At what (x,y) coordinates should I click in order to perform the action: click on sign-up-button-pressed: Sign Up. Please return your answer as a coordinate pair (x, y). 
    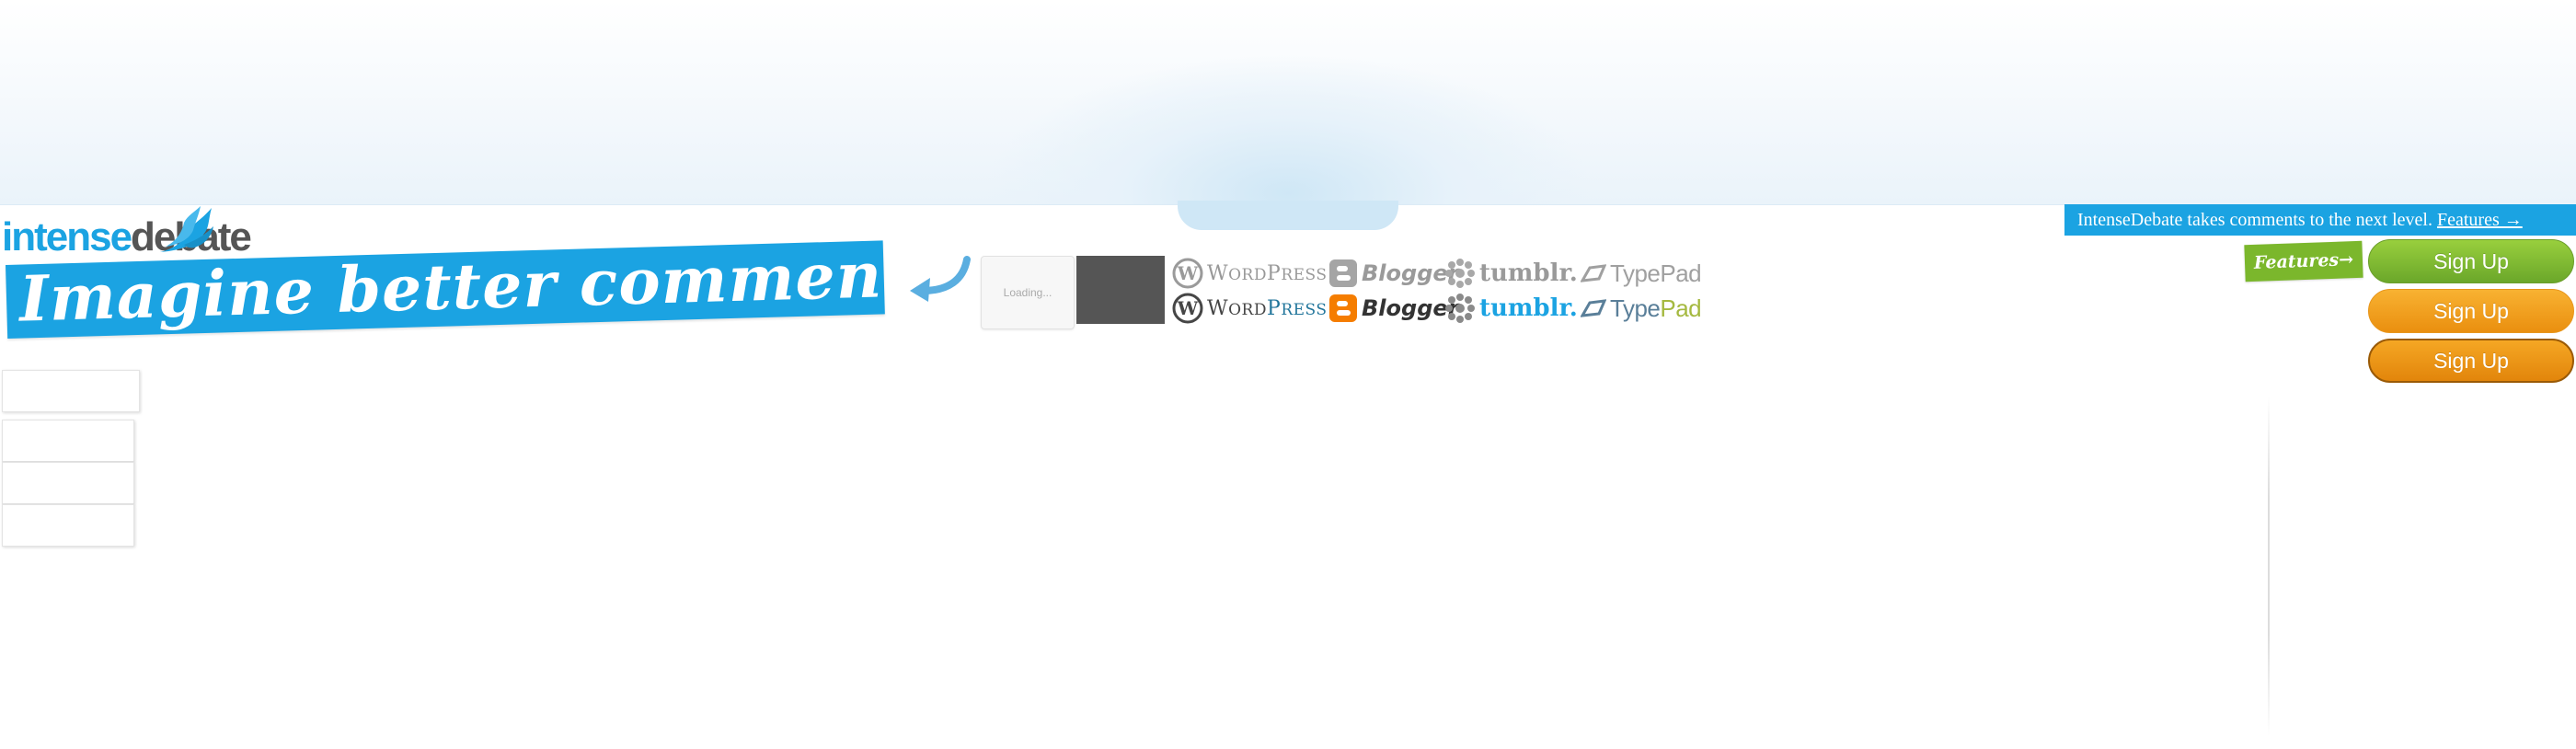
    Looking at the image, I should click on (2471, 361).